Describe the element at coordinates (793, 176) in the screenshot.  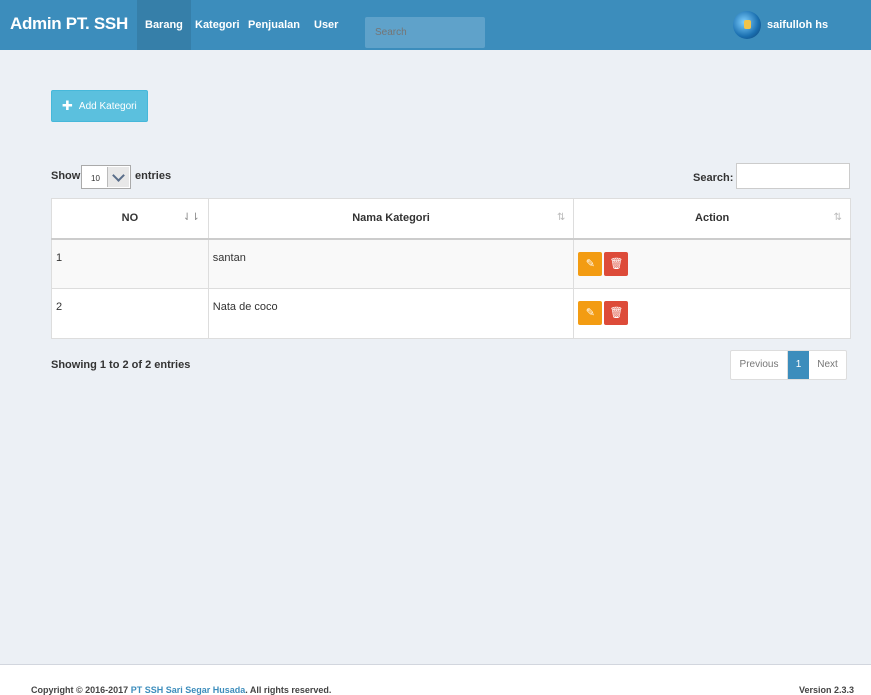
I see `table-search-input` at that location.